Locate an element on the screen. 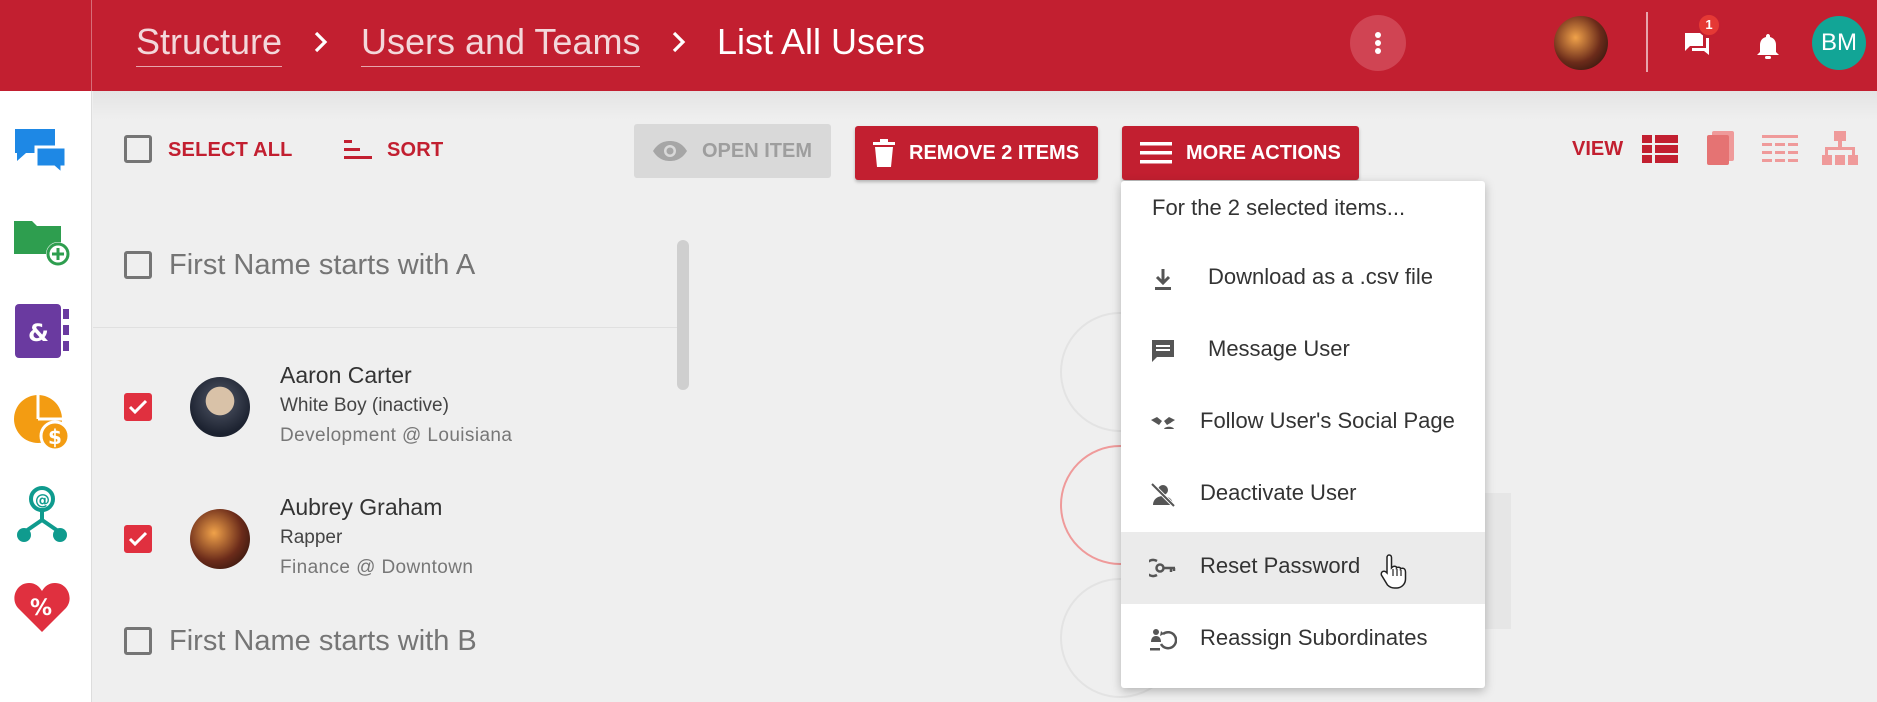  user-title: White Boy (inactive) is located at coordinates (364, 405).